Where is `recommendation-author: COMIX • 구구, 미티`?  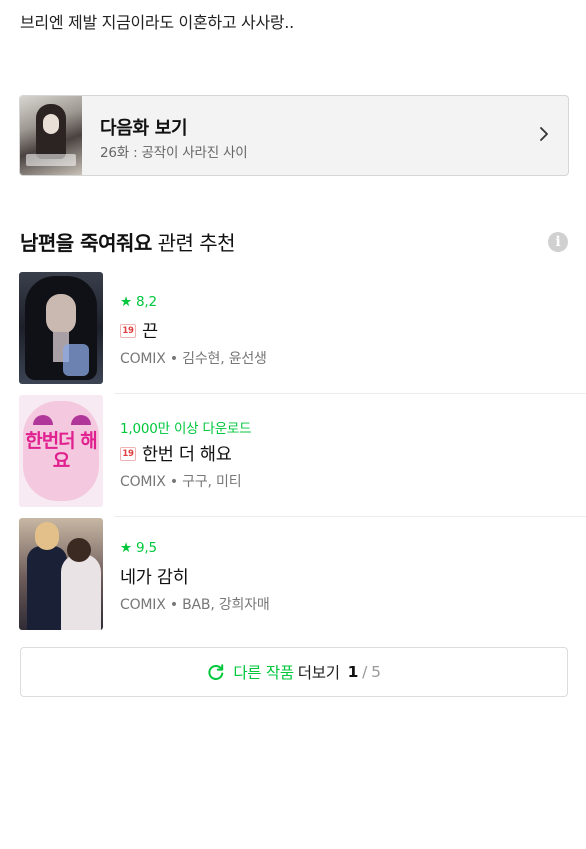
recommendation-author: COMIX • 구구, 미티 is located at coordinates (181, 482).